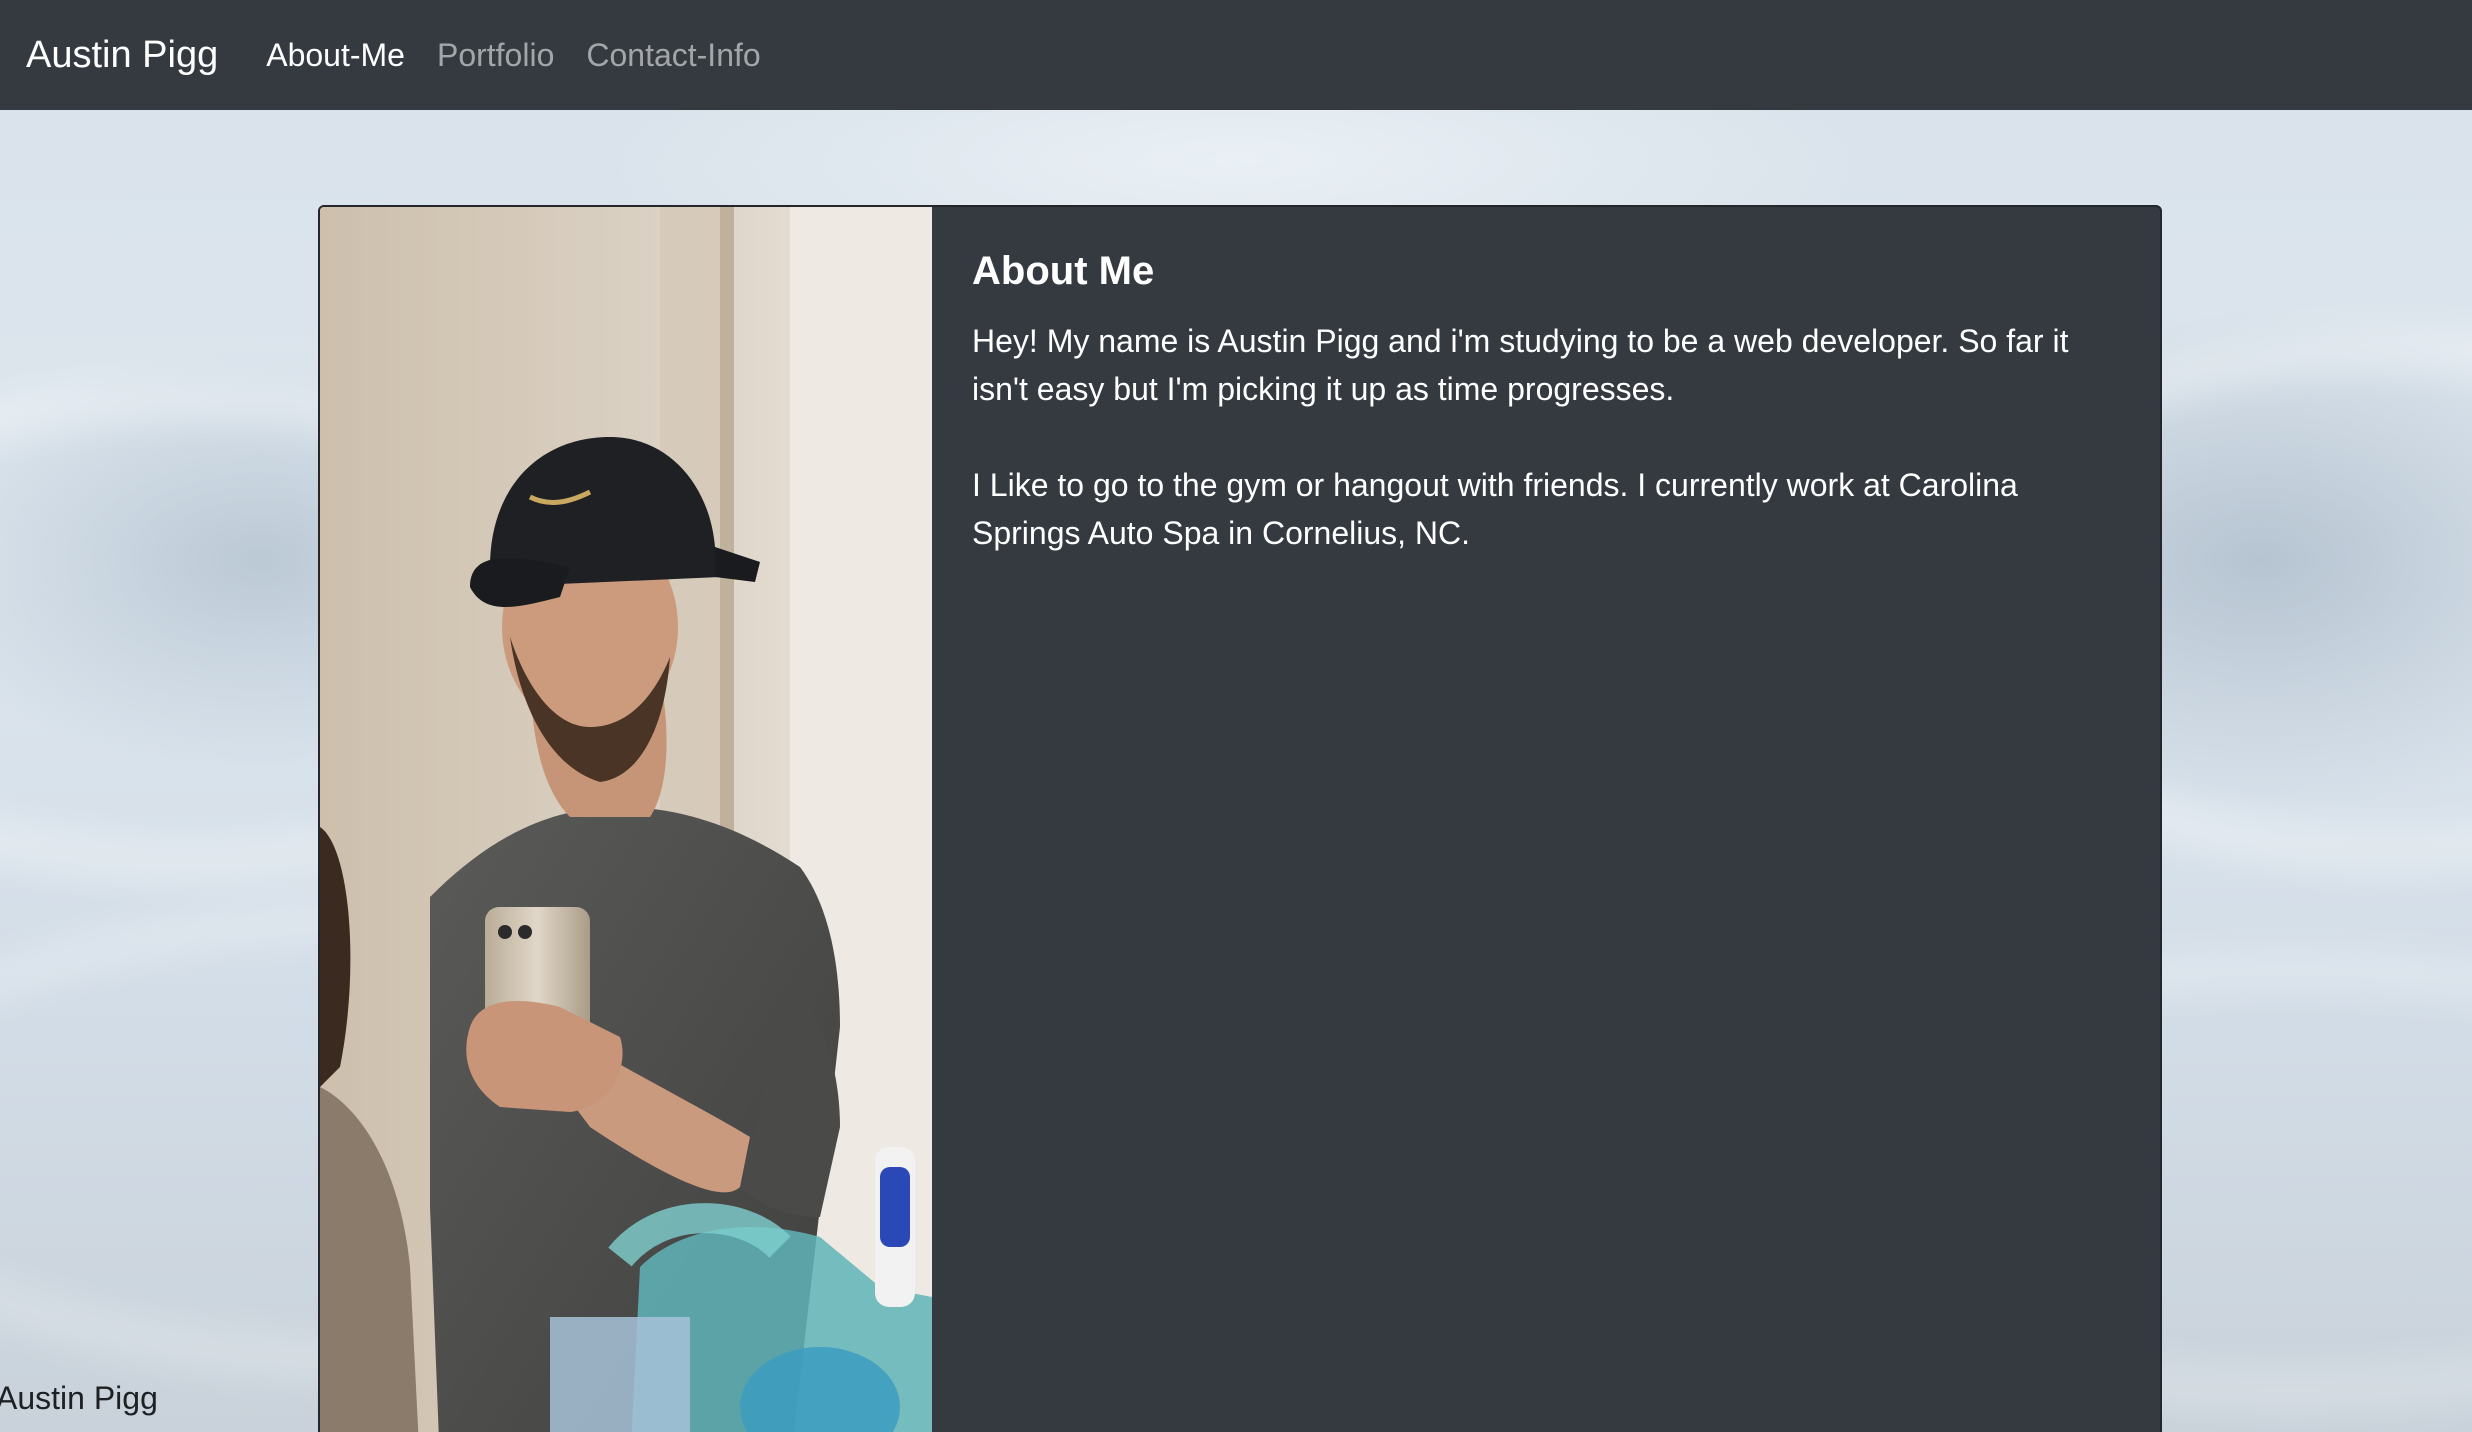 This screenshot has width=2472, height=1432. I want to click on nav-link-contact-info: Contact-Info, so click(673, 55).